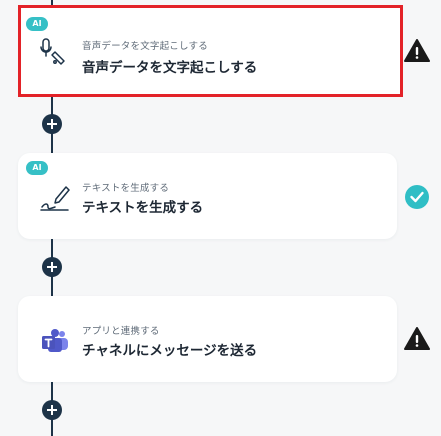  What do you see at coordinates (121, 331) in the screenshot?
I see `step-app-label: アプリと連携する` at bounding box center [121, 331].